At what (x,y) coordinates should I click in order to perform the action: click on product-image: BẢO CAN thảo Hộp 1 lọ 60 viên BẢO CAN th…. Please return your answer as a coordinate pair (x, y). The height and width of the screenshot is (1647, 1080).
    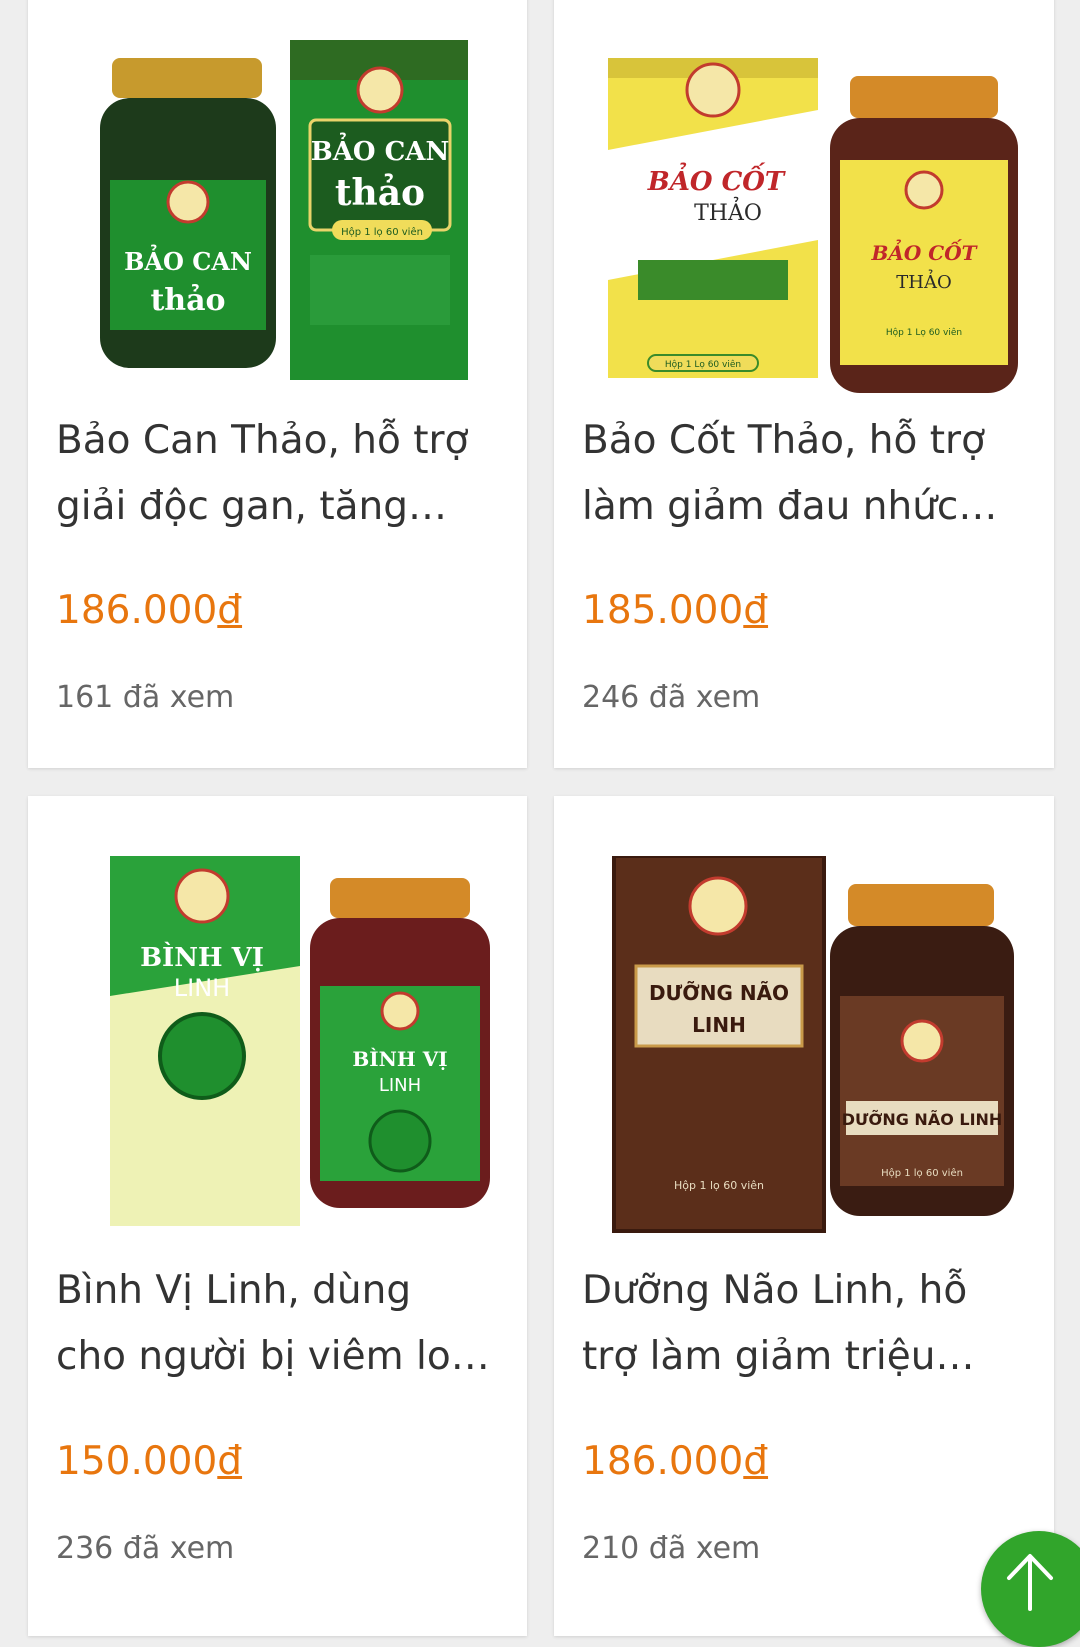
    Looking at the image, I should click on (278, 205).